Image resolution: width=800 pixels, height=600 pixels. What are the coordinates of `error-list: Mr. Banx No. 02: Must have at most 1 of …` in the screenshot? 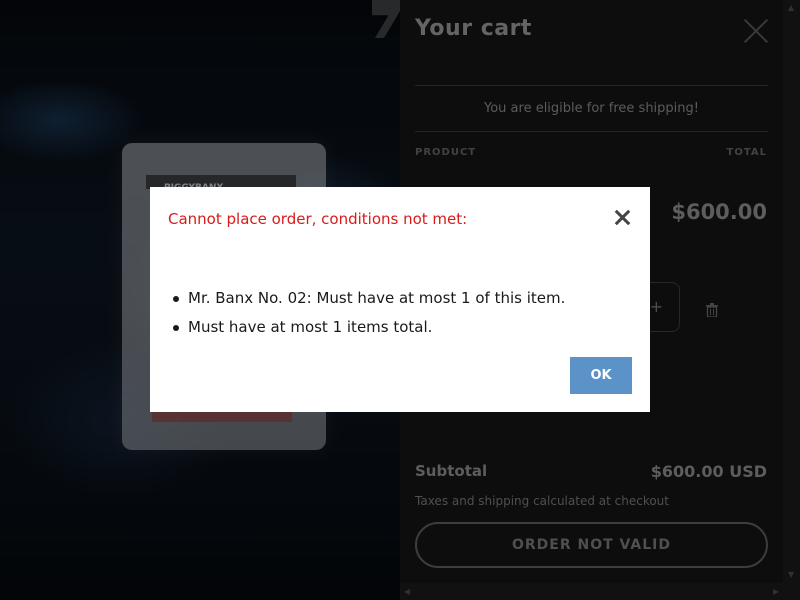 It's located at (368, 313).